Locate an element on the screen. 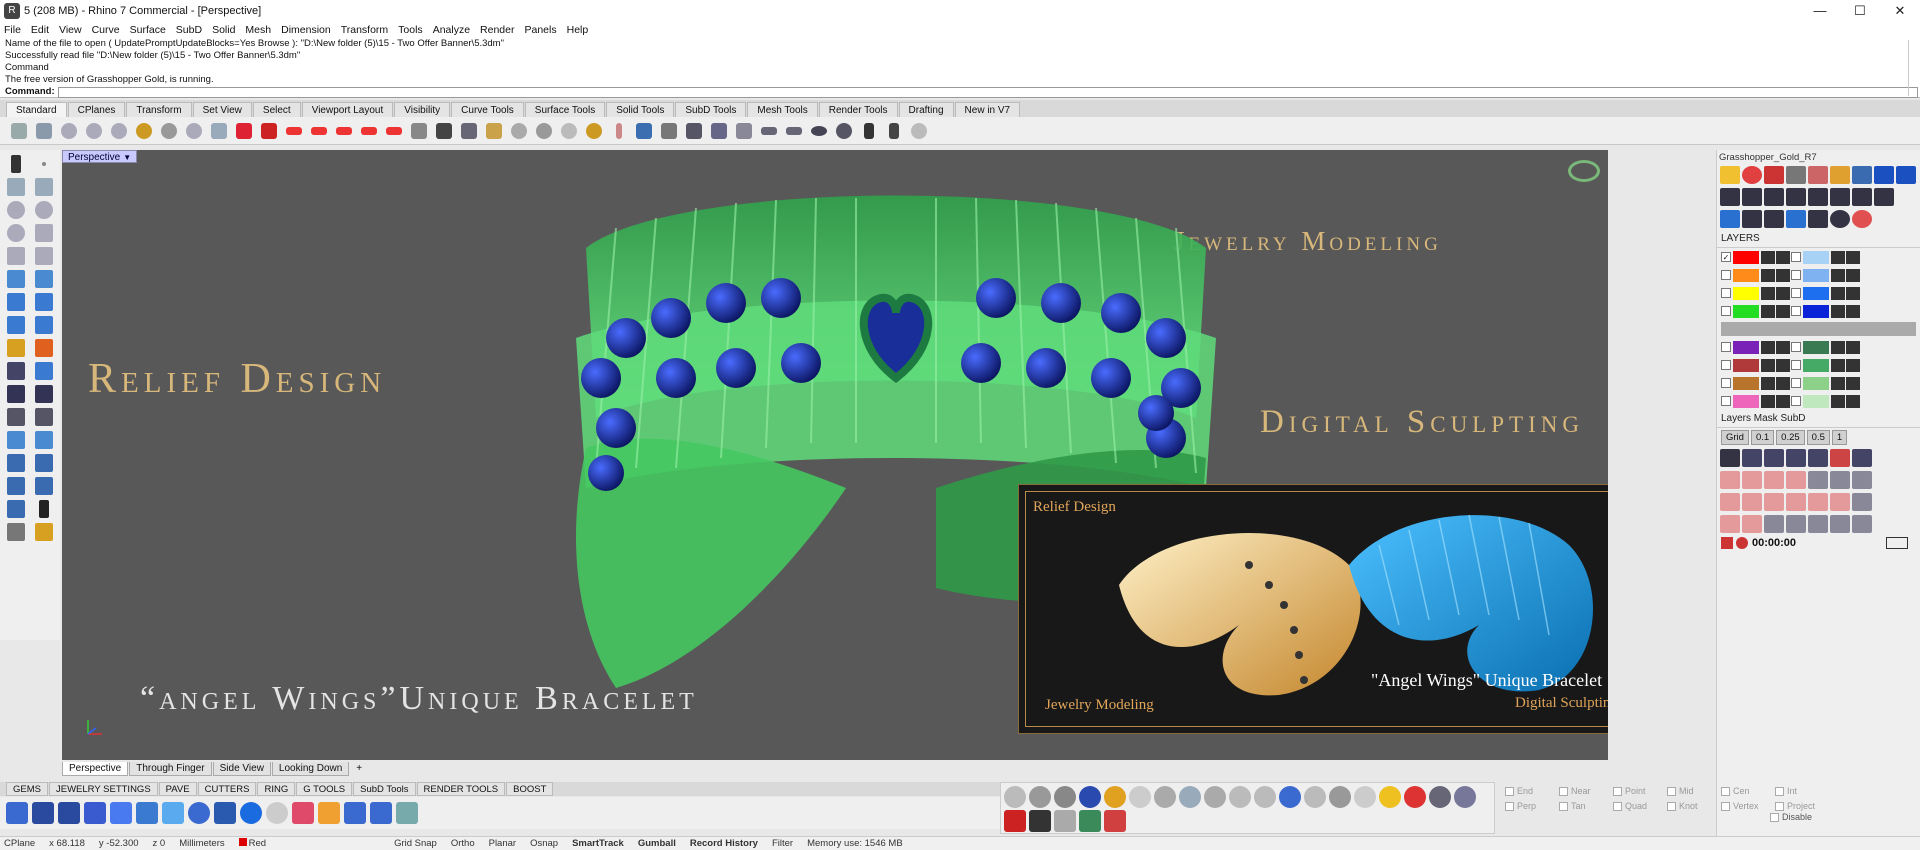 This screenshot has height=850, width=1920. cup-render-icon is located at coordinates (1215, 797).